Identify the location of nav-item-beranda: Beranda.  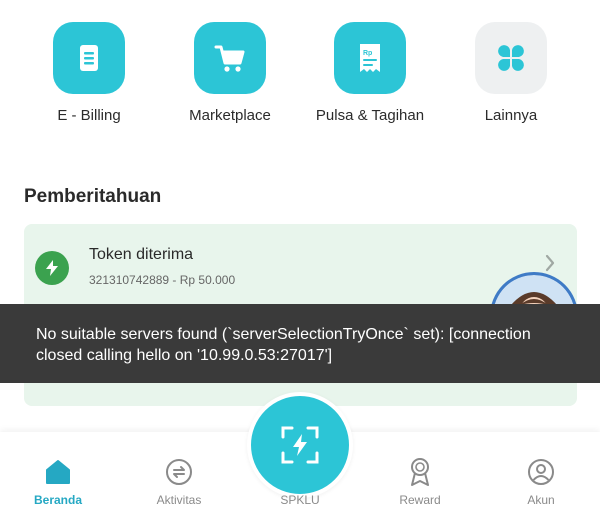
(58, 473).